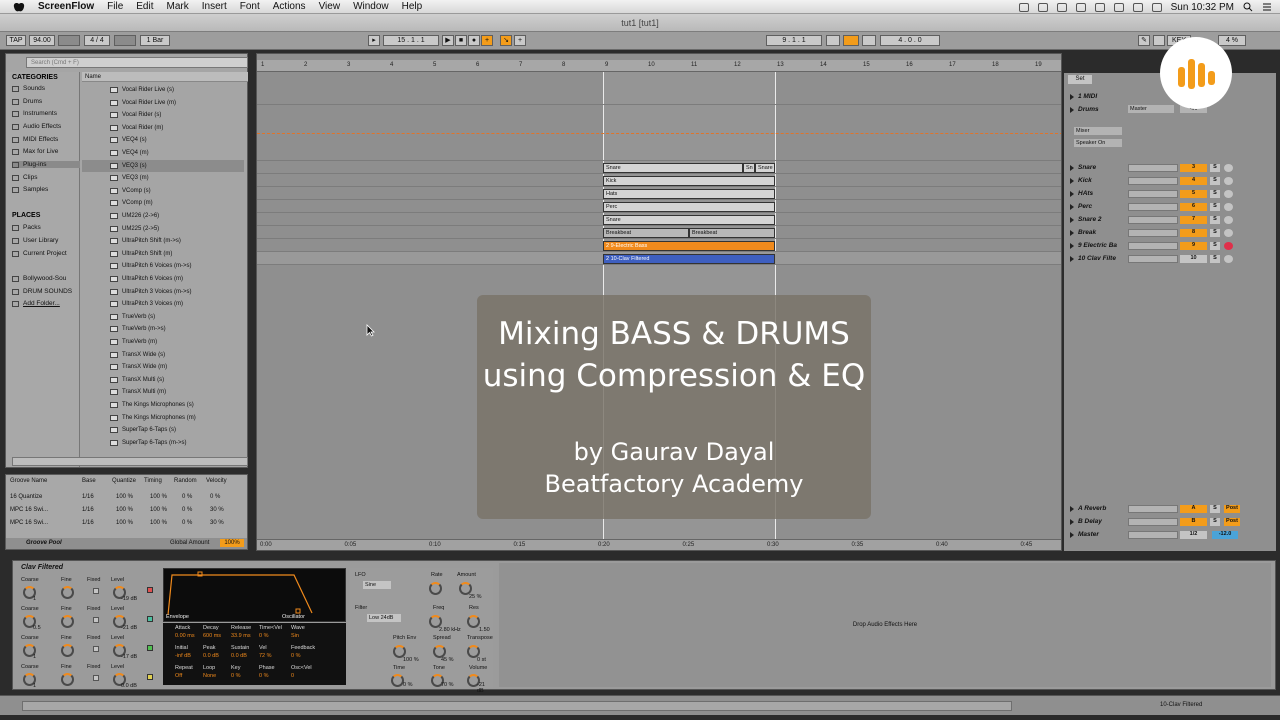 The image size is (1280, 720). I want to click on category-sounds: Sounds, so click(28, 88).